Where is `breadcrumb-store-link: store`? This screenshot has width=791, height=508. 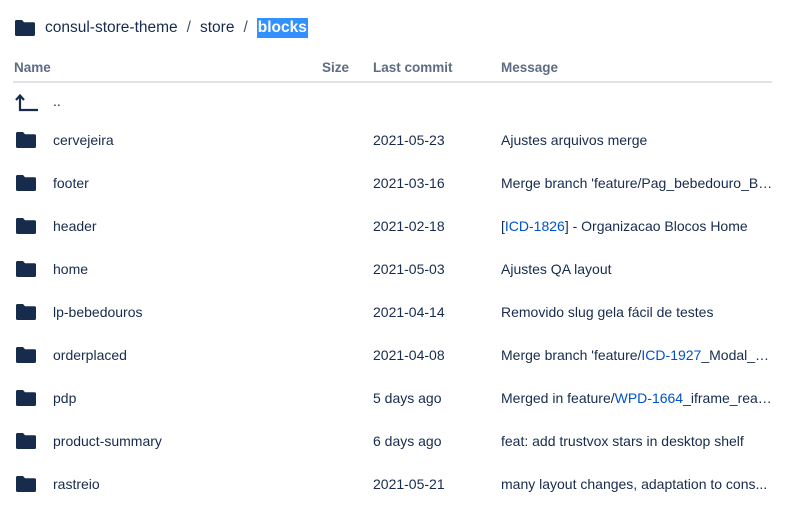 breadcrumb-store-link: store is located at coordinates (217, 28).